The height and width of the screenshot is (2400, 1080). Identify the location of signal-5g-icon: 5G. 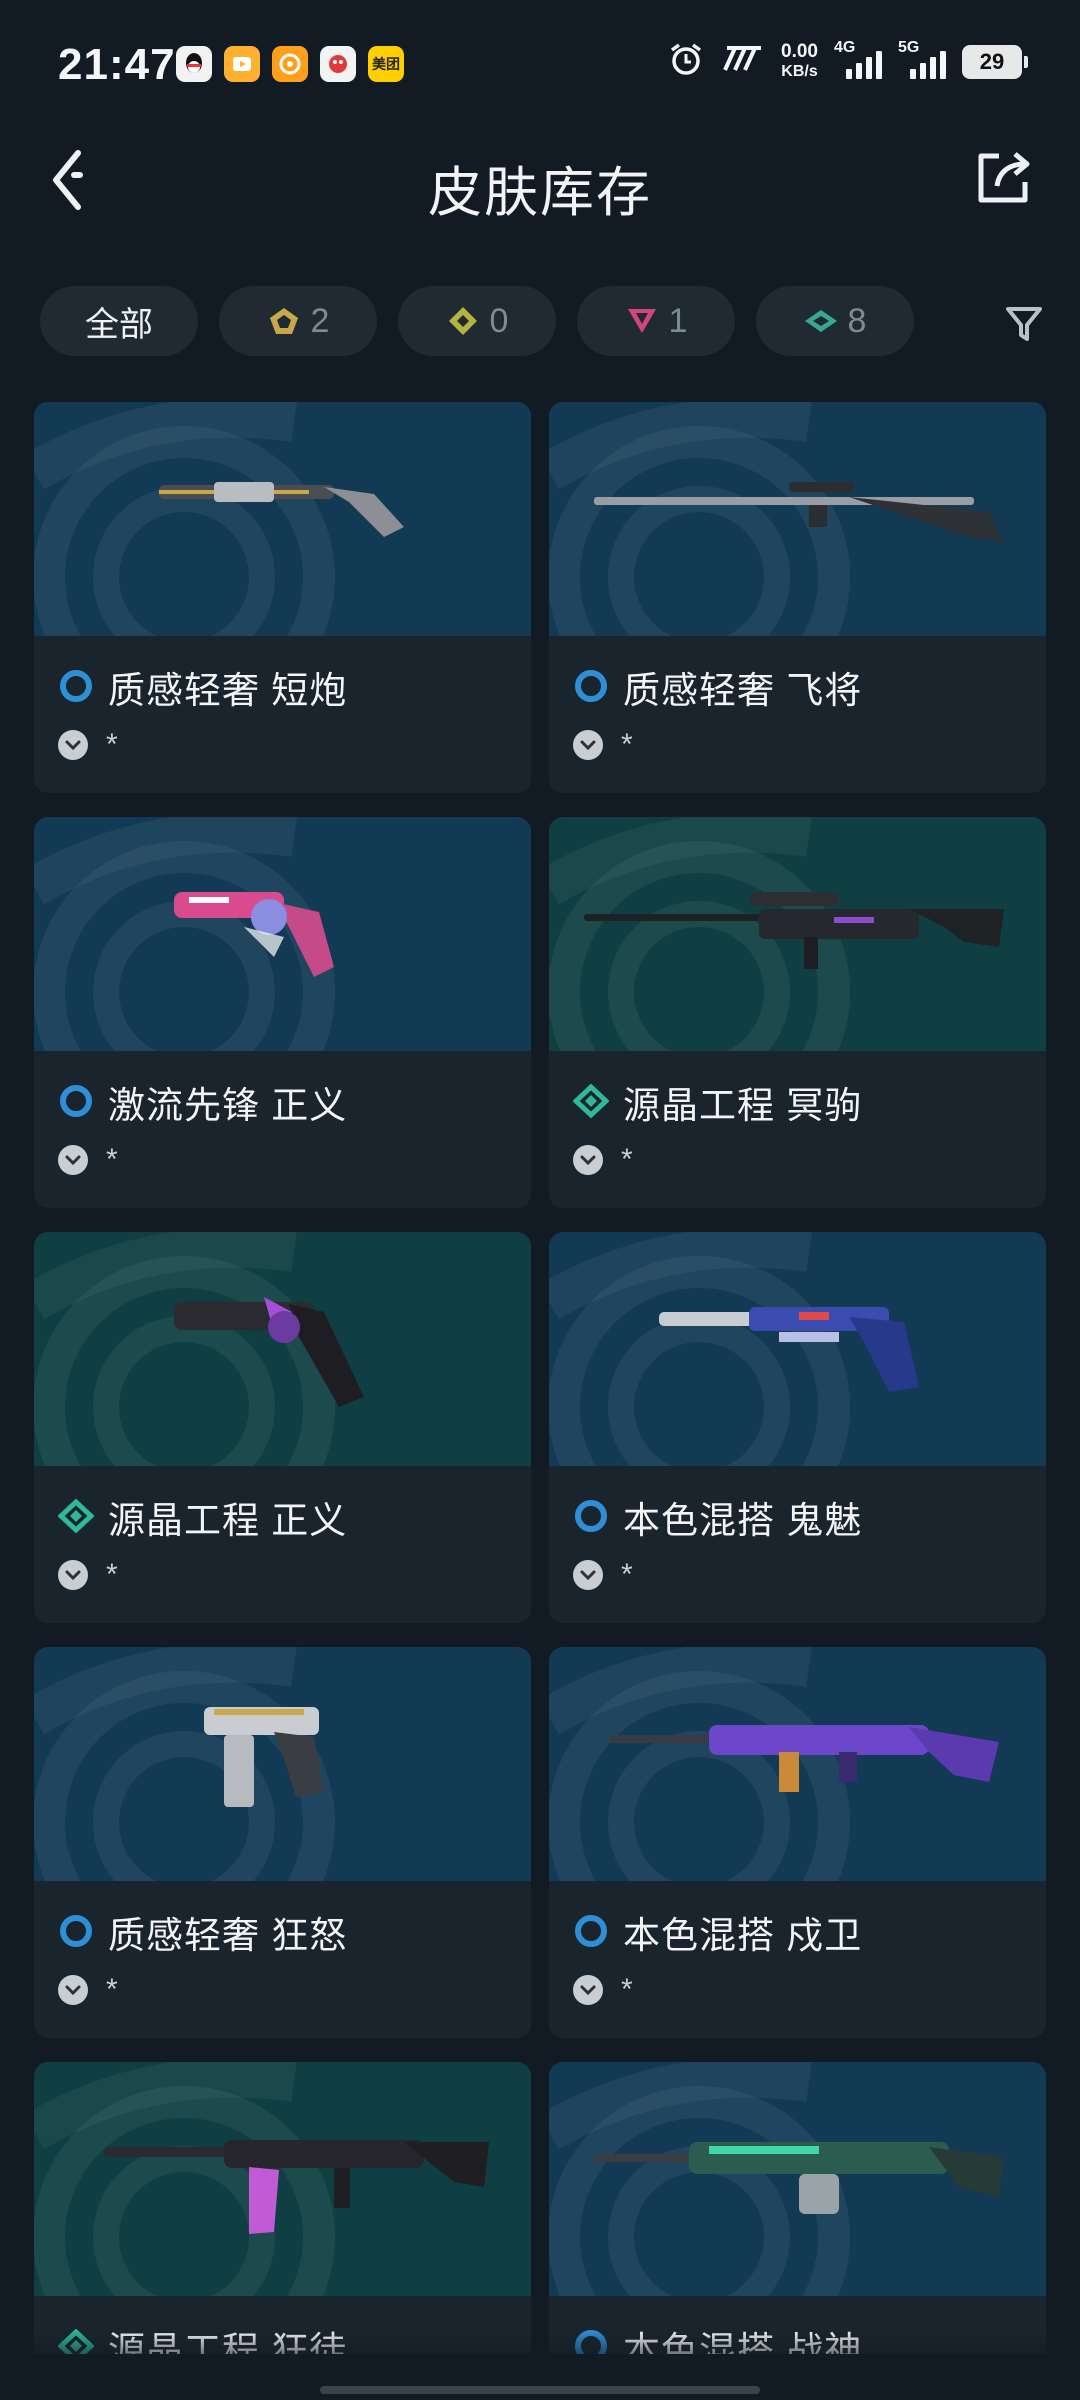
(922, 59).